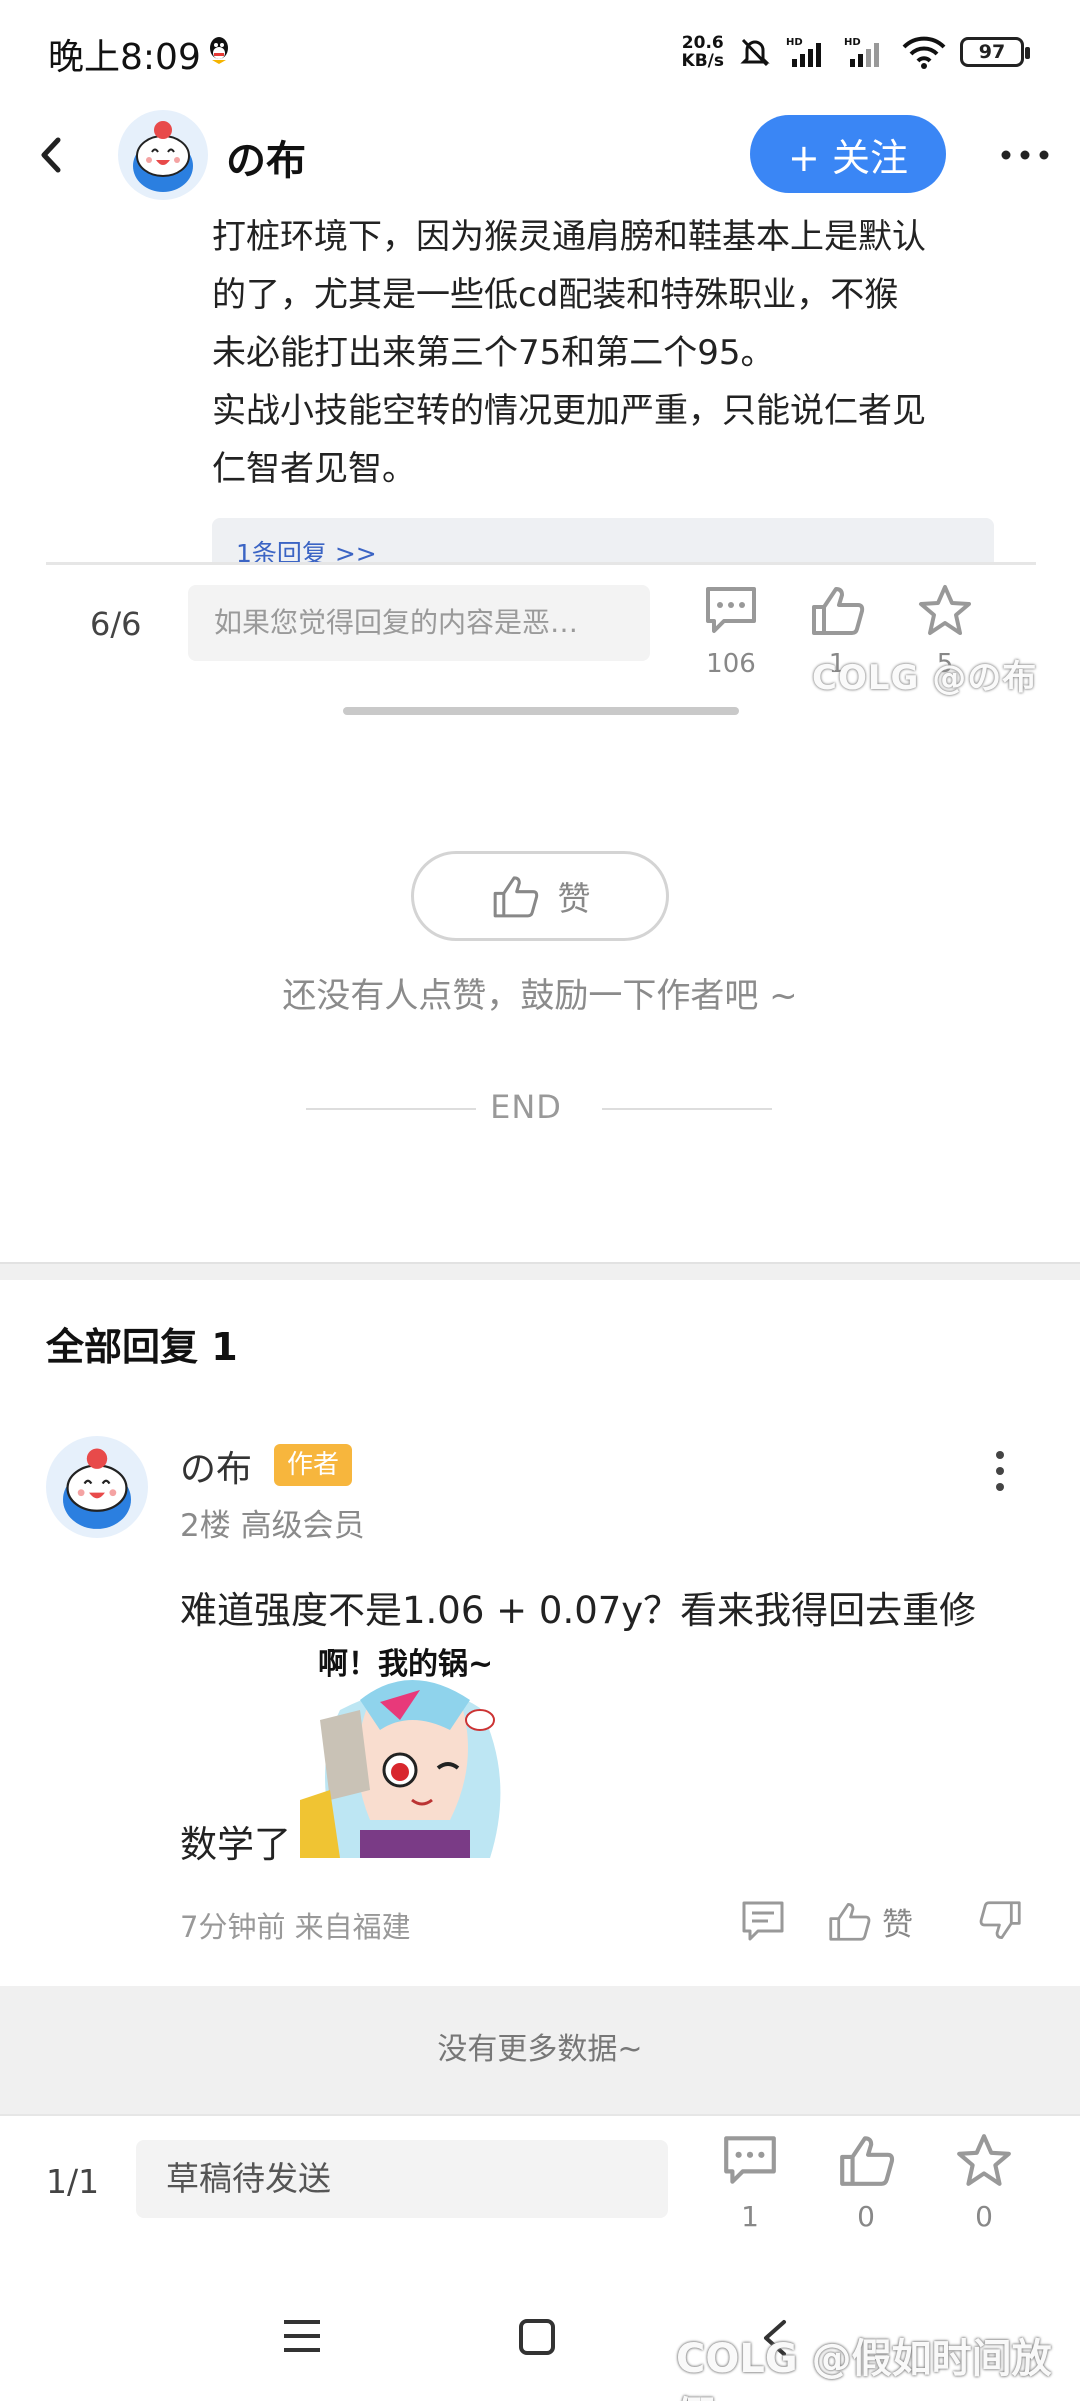 Image resolution: width=1080 pixels, height=2401 pixels. Describe the element at coordinates (537, 2337) in the screenshot. I see `home-square-icon` at that location.